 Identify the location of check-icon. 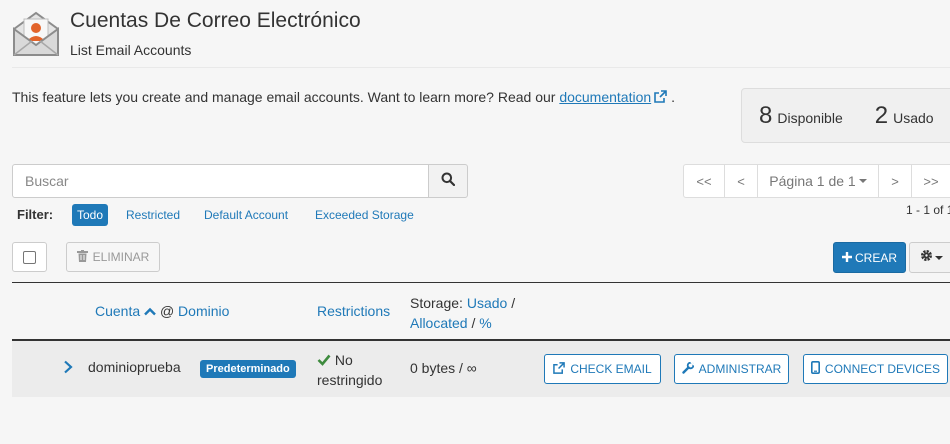
(324, 360).